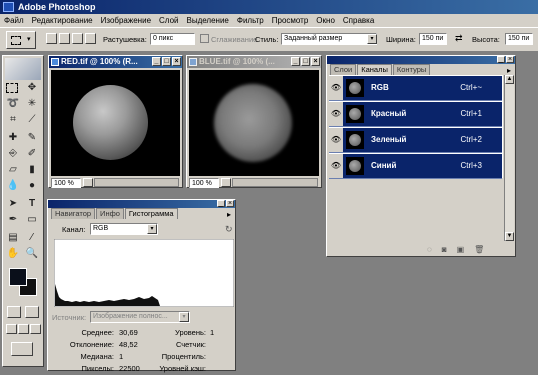 The image size is (538, 375). I want to click on screen-mode-full-menu-icon, so click(23, 329).